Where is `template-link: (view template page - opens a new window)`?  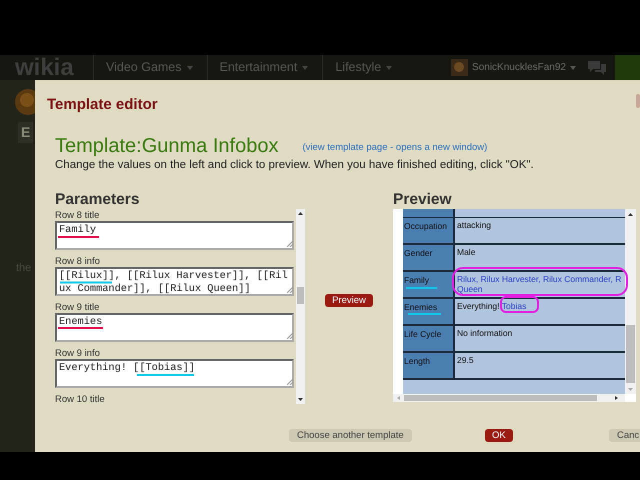 template-link: (view template page - opens a new window) is located at coordinates (395, 147).